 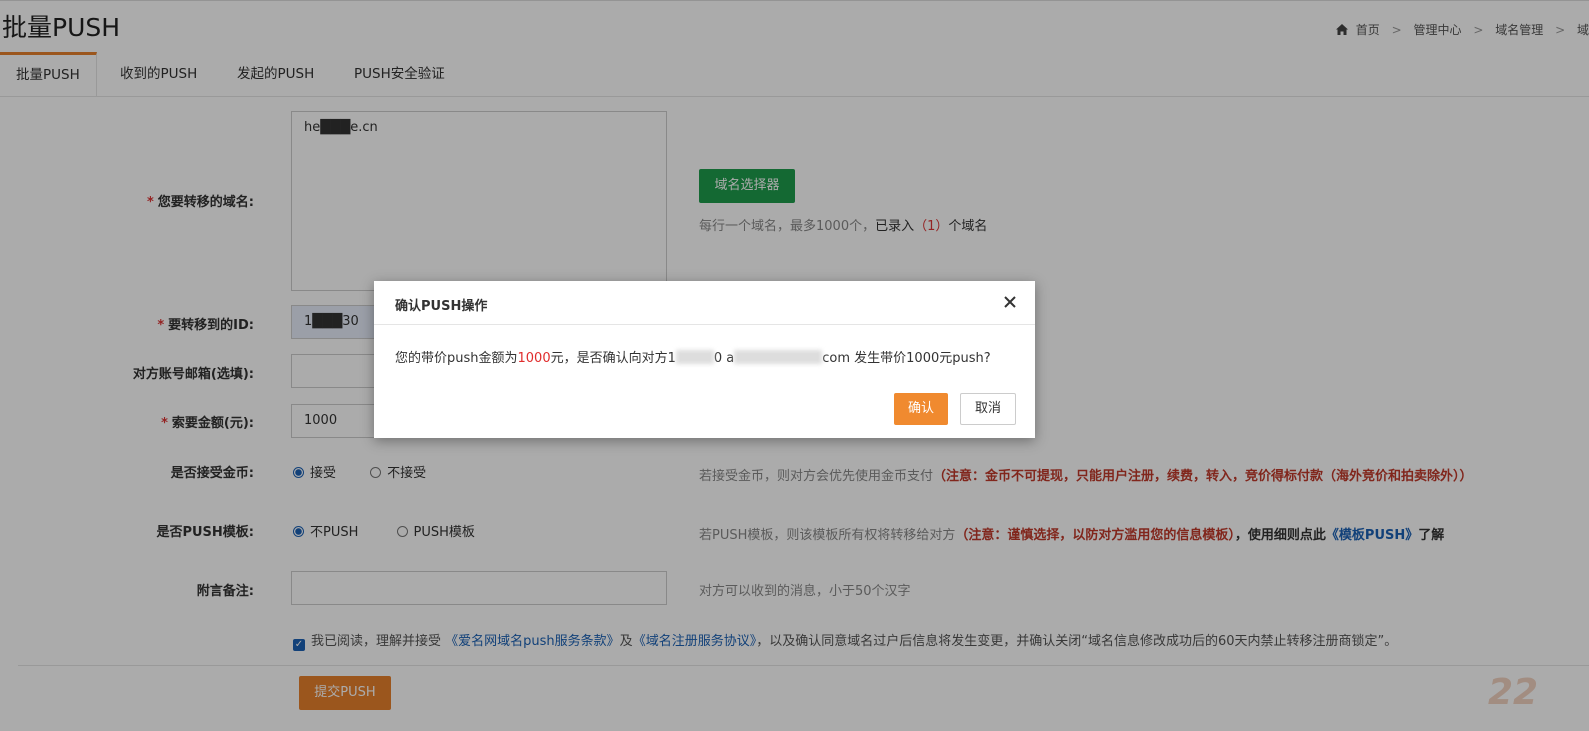 I want to click on redacted-email, so click(x=778, y=357).